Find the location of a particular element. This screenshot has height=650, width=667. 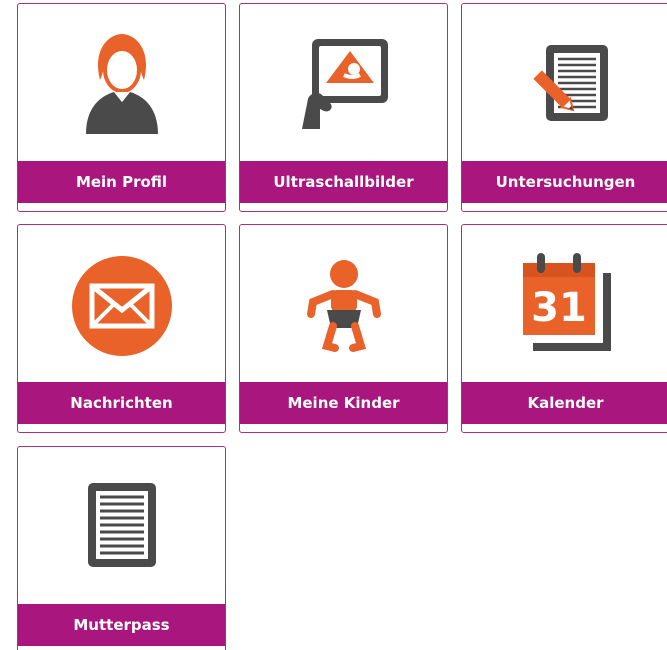

tile-label: Untersuchungen is located at coordinates (564, 182).